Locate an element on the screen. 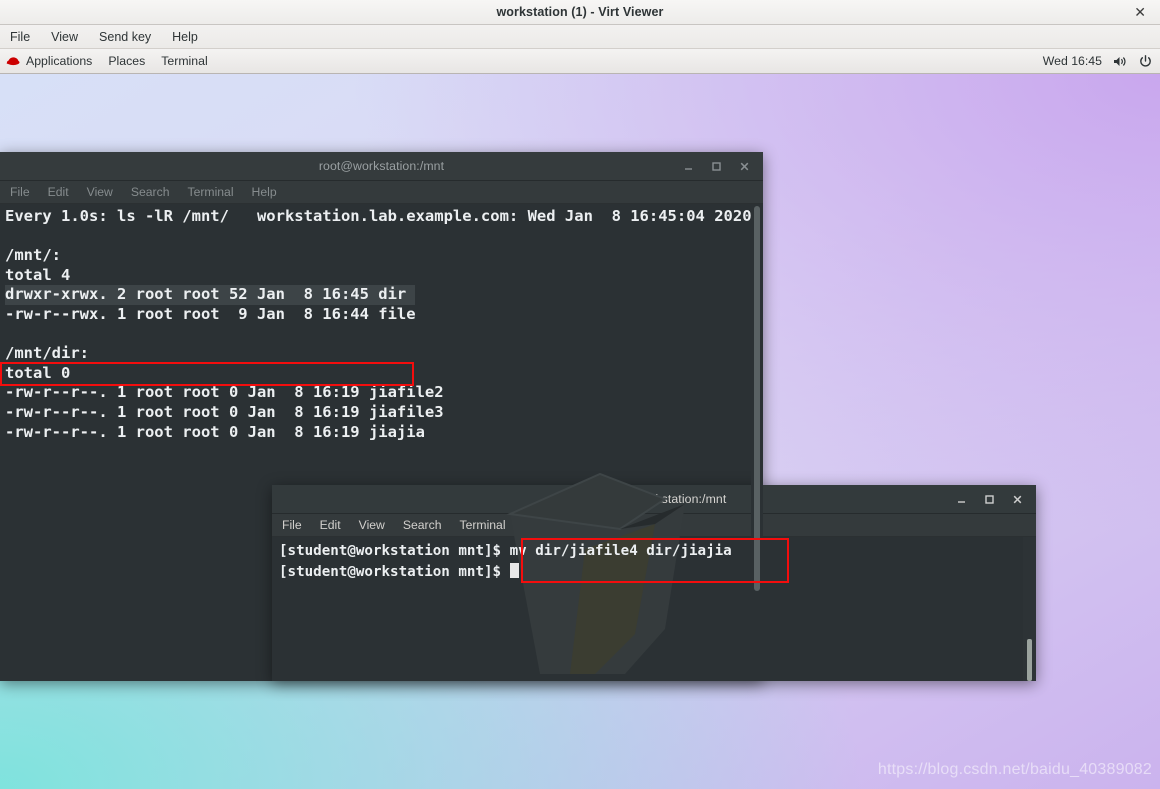  terminal-student-menubar: File Edit View Search Terminal Help is located at coordinates (654, 525).